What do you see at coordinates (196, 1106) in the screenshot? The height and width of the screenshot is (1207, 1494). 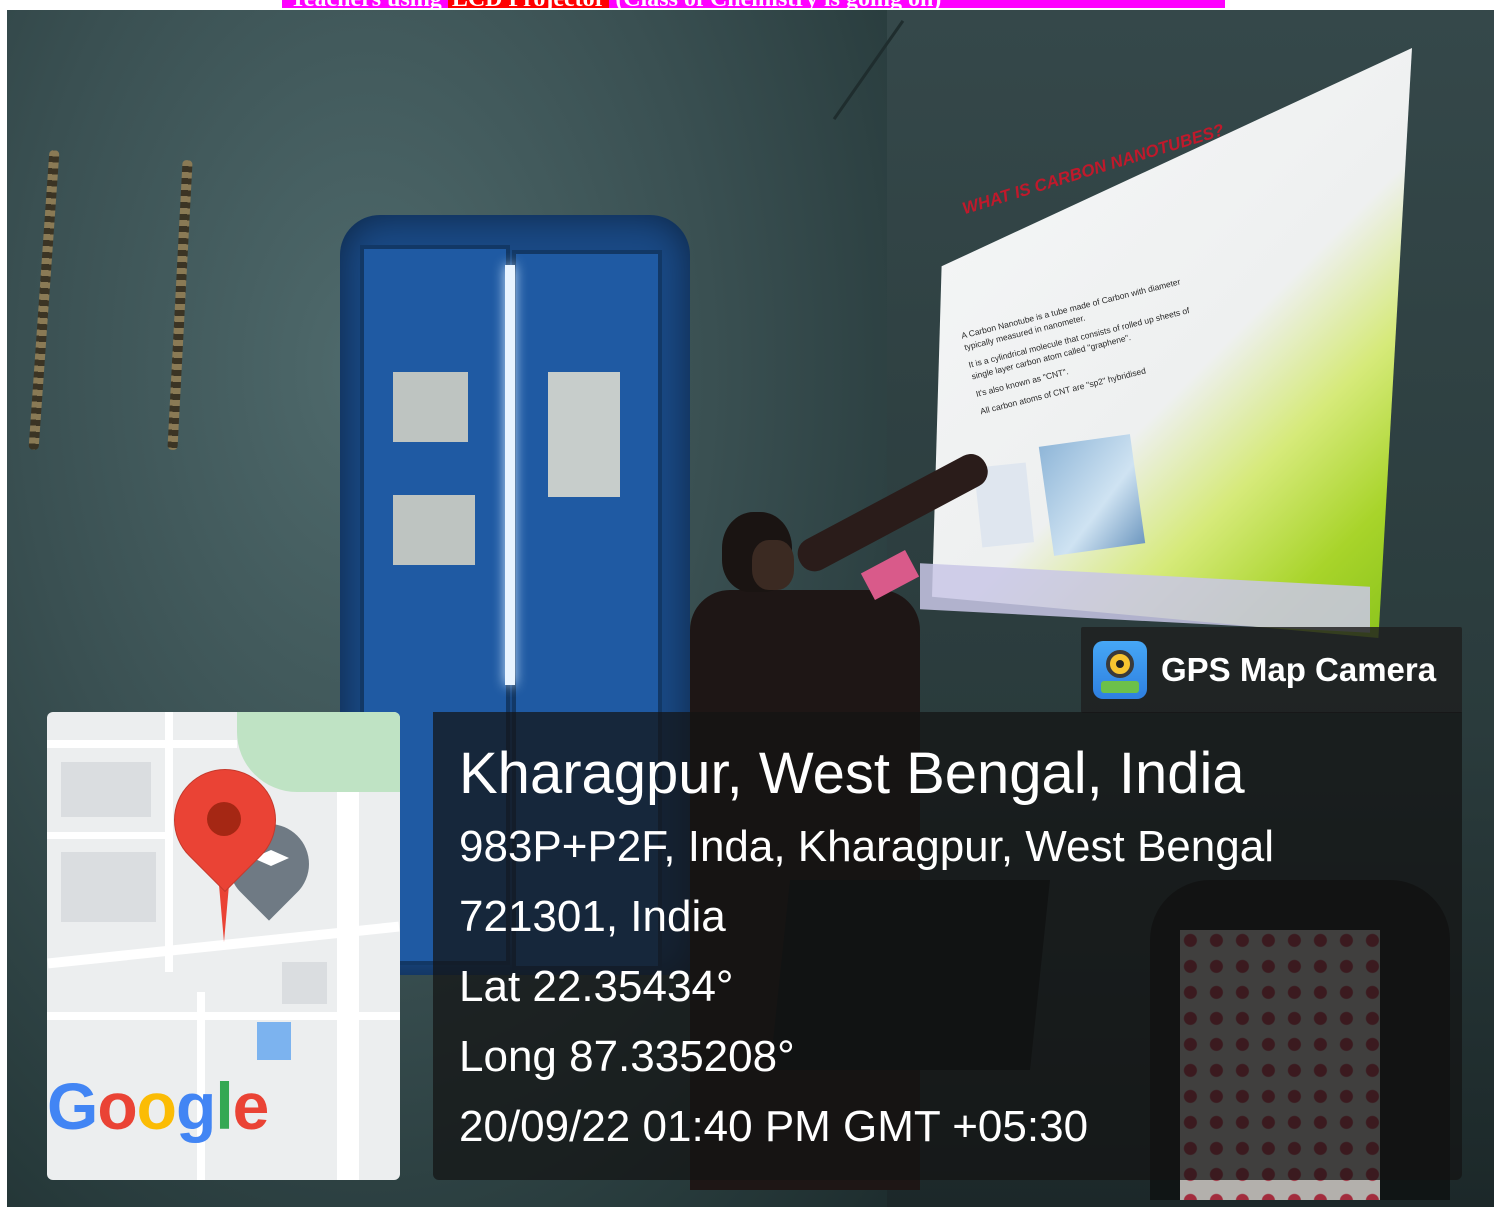 I see `google-logo-letter: g` at bounding box center [196, 1106].